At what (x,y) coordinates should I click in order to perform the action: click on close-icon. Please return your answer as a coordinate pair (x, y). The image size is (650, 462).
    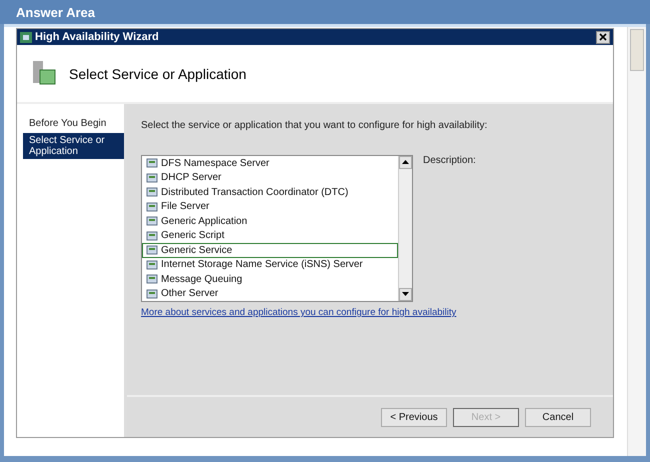
    Looking at the image, I should click on (603, 37).